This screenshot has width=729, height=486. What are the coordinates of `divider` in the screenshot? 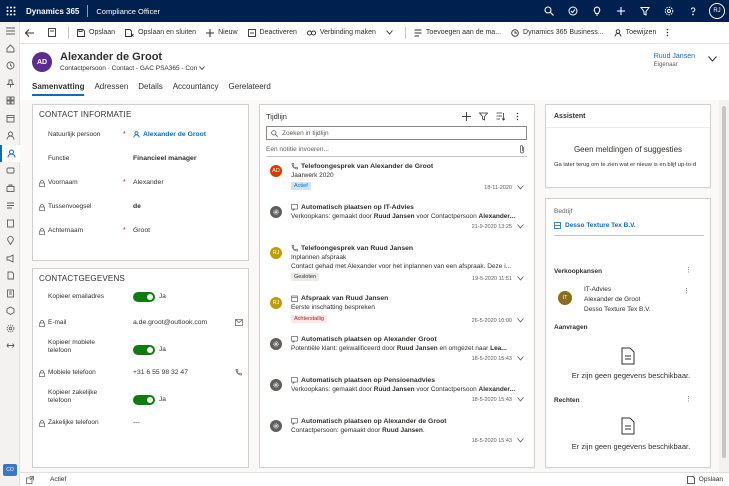 It's located at (68, 32).